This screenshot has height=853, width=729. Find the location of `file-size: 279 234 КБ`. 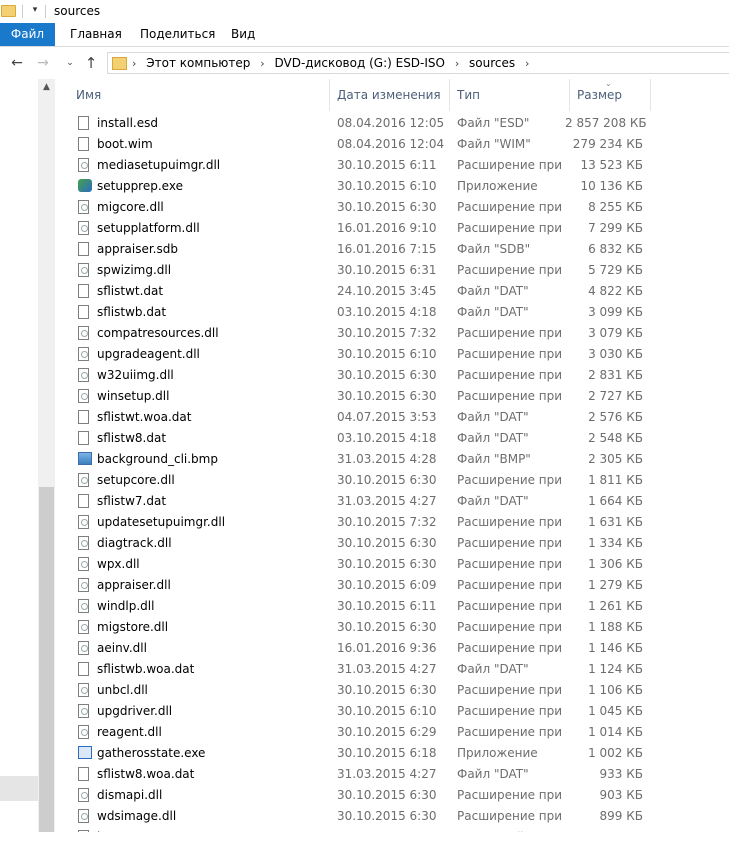

file-size: 279 234 КБ is located at coordinates (607, 144).